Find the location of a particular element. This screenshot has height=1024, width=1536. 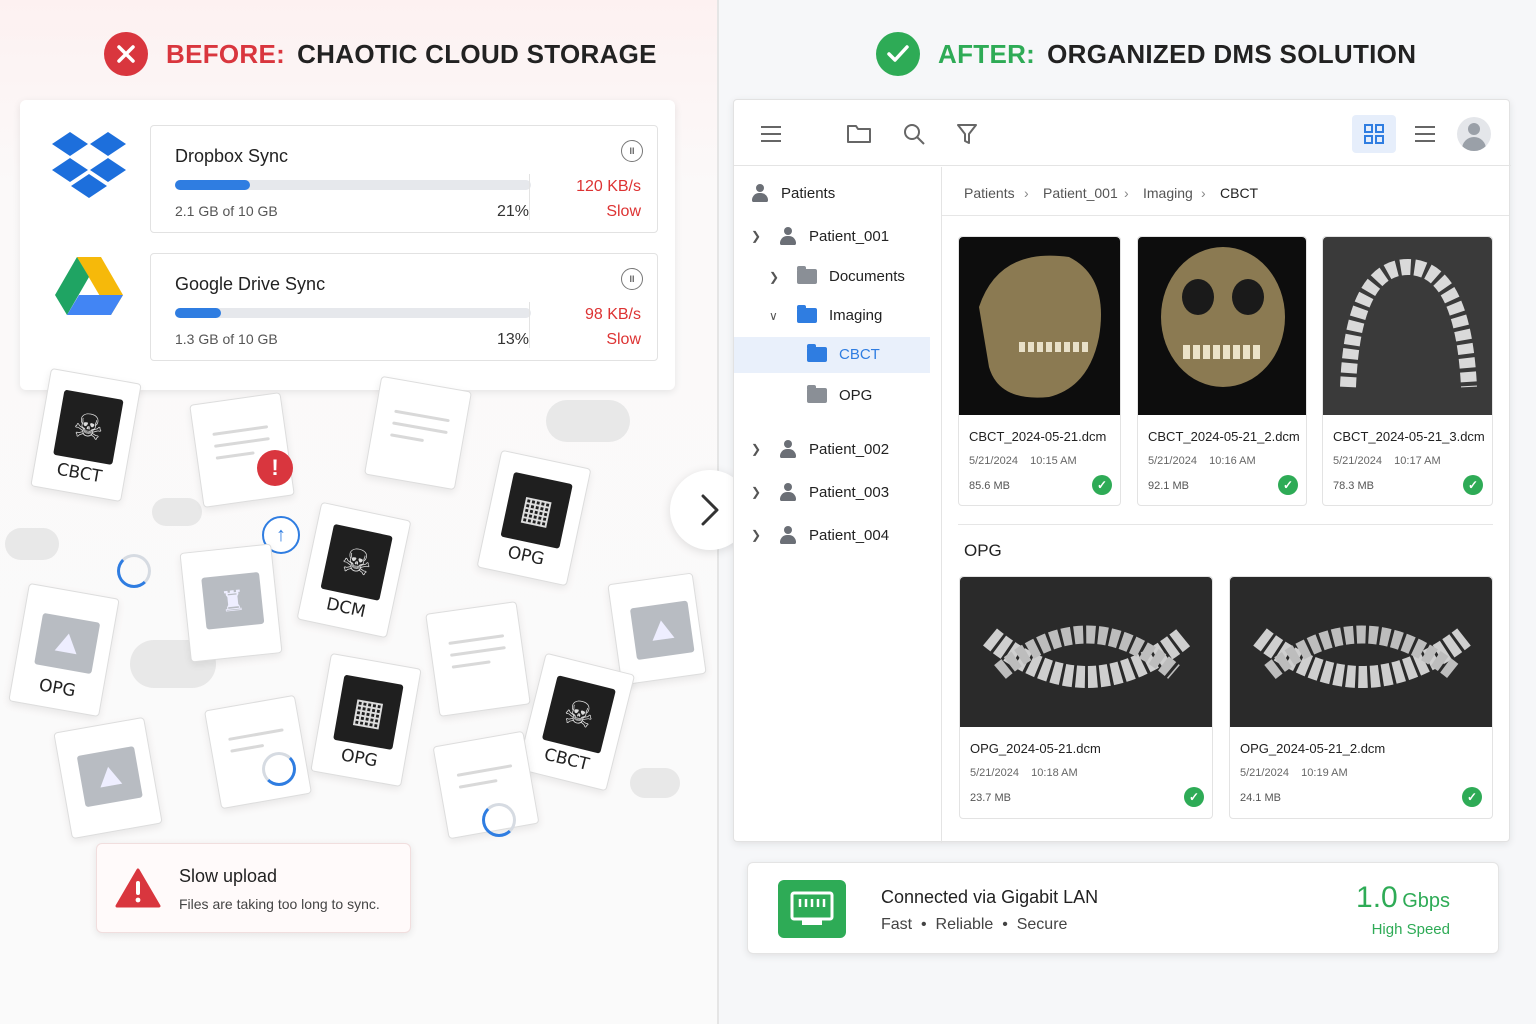

sync-progress-fill is located at coordinates (198, 313).